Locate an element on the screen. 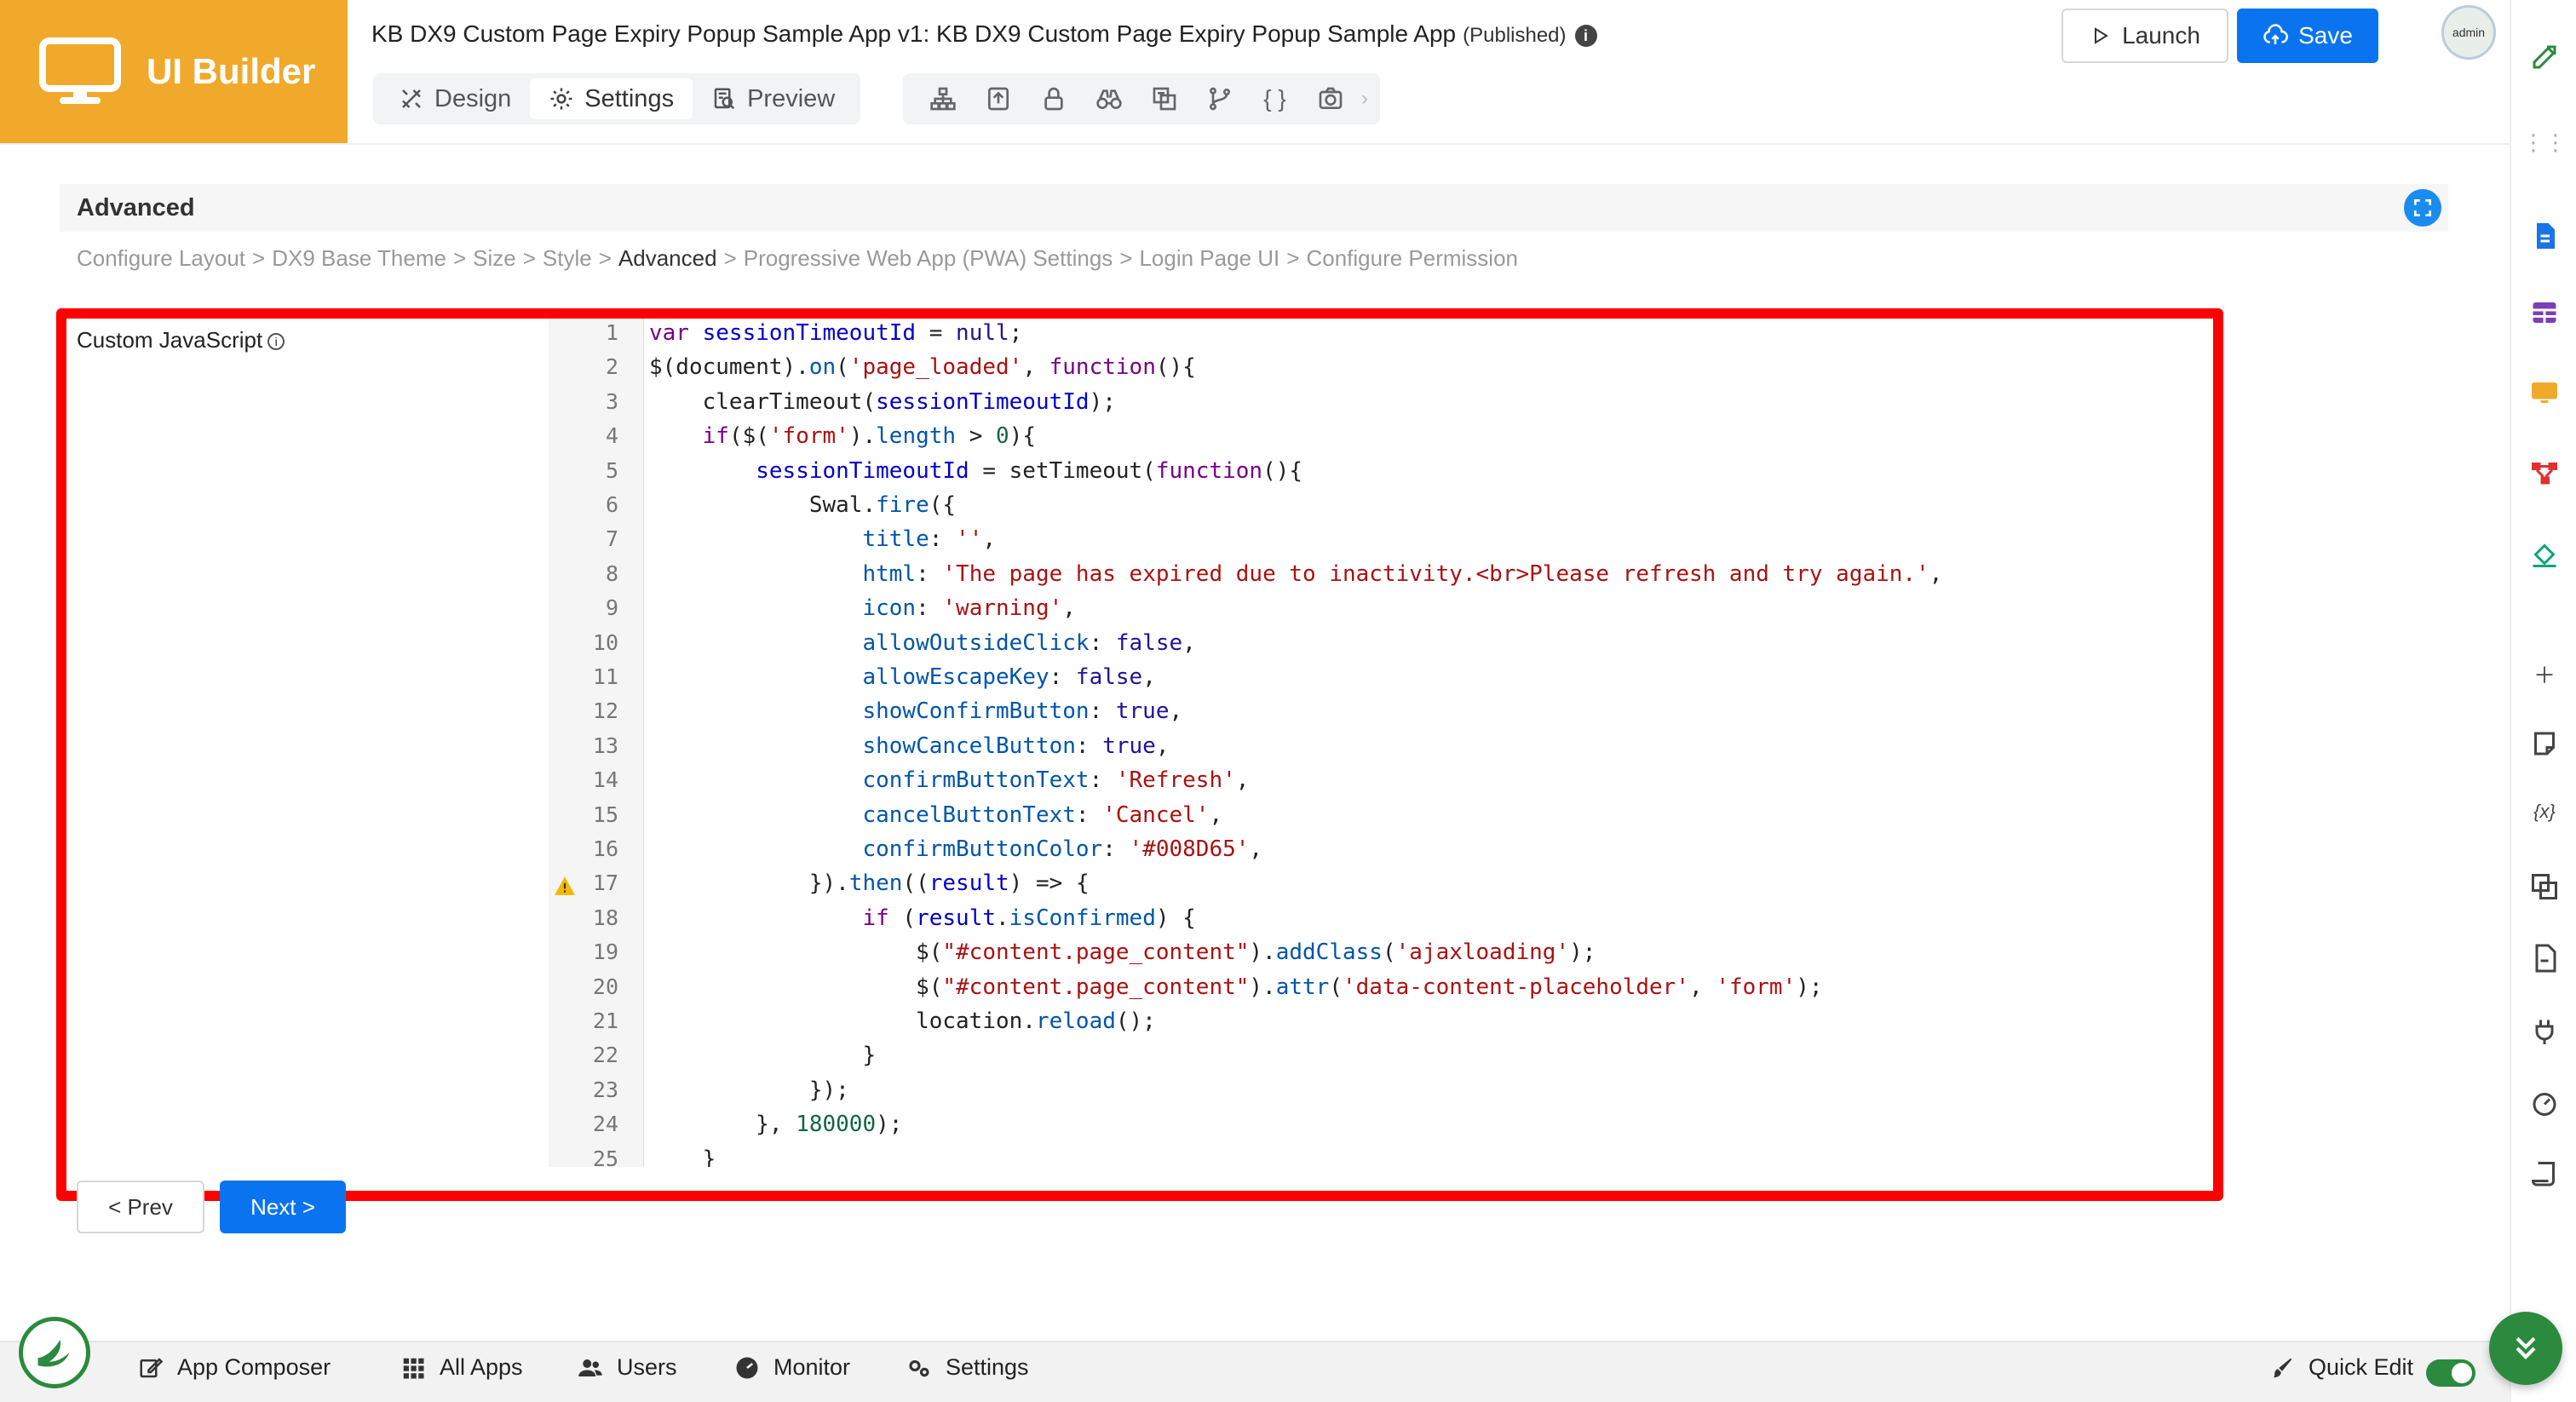 This screenshot has height=1402, width=2576. prev-button: < Prev is located at coordinates (140, 1207).